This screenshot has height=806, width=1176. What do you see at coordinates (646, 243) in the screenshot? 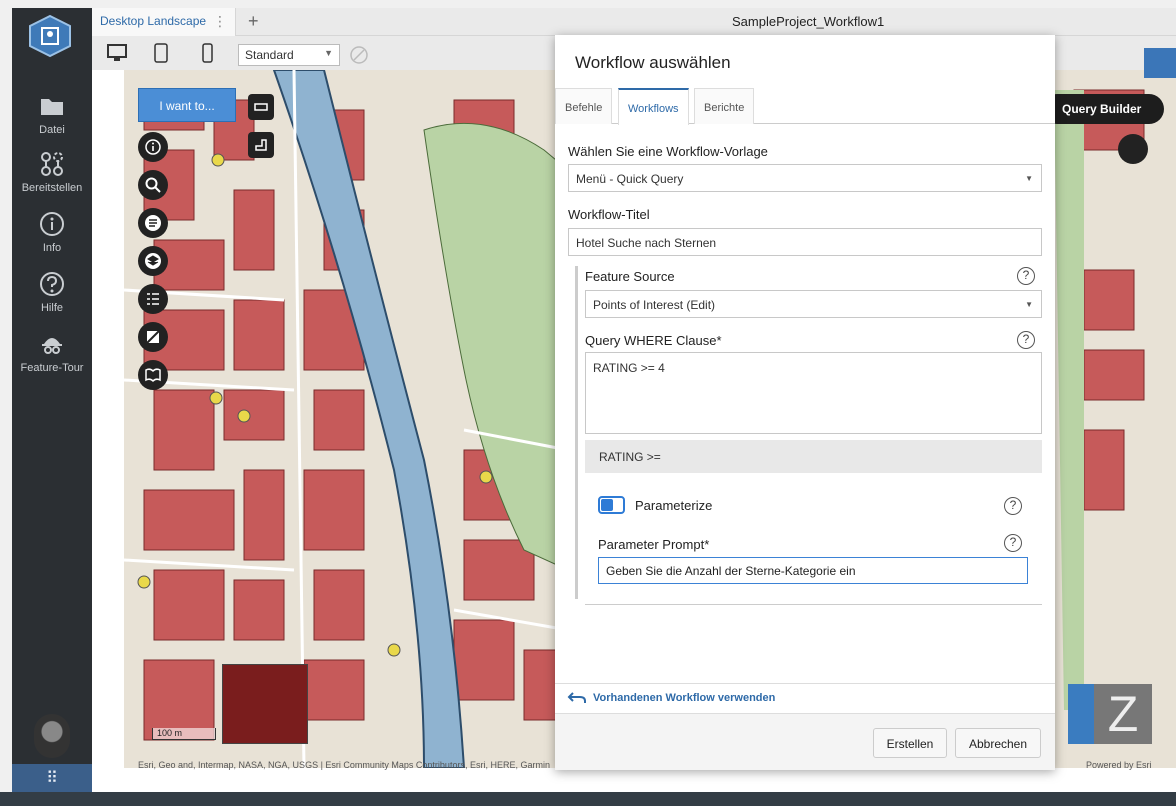
I see `workflow-title-value: Hotel Suche nach Sternen` at bounding box center [646, 243].